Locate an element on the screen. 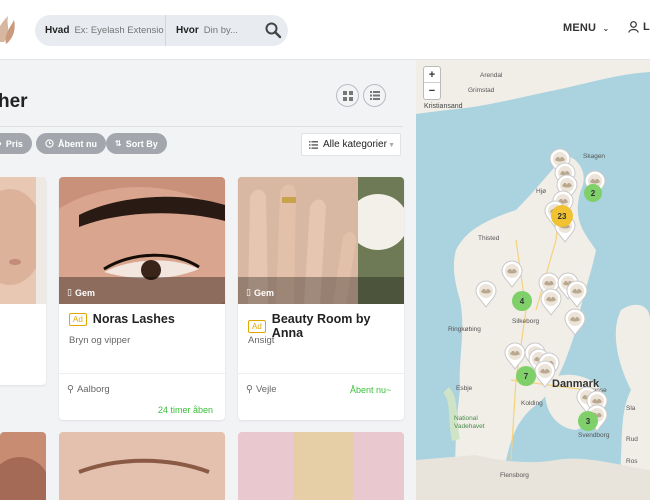 The width and height of the screenshot is (650, 500). map-label: Skagen is located at coordinates (594, 156).